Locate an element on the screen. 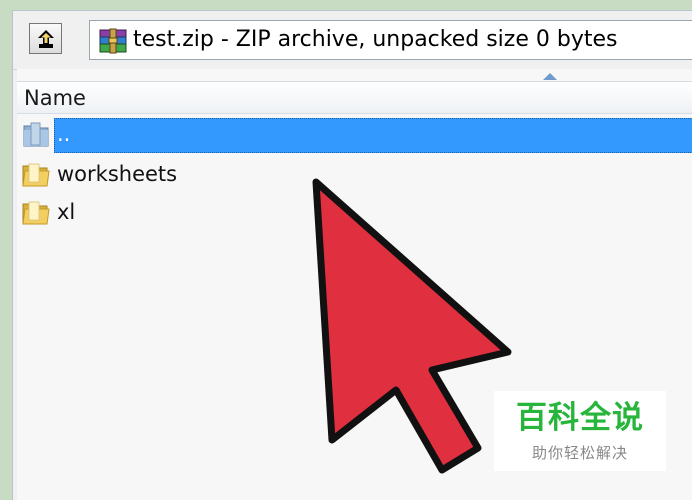 The width and height of the screenshot is (692, 500). list-item-parent-folder: .. is located at coordinates (354, 134).